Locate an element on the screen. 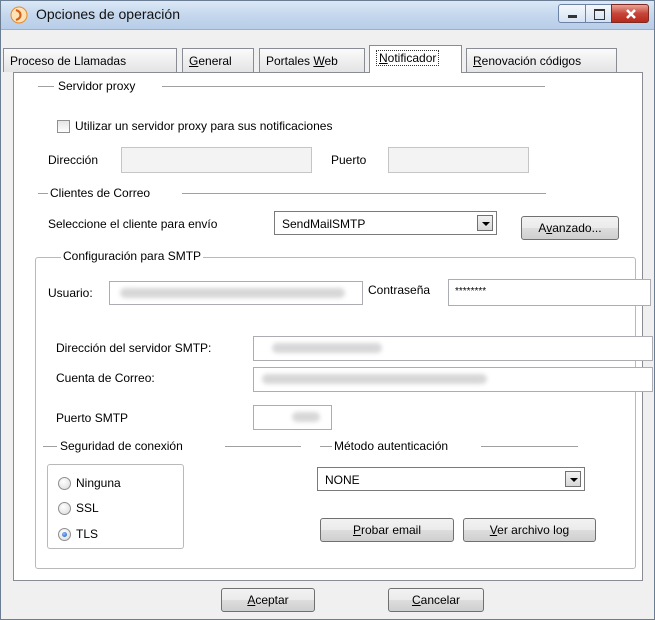  proxy-port-input is located at coordinates (458, 160).